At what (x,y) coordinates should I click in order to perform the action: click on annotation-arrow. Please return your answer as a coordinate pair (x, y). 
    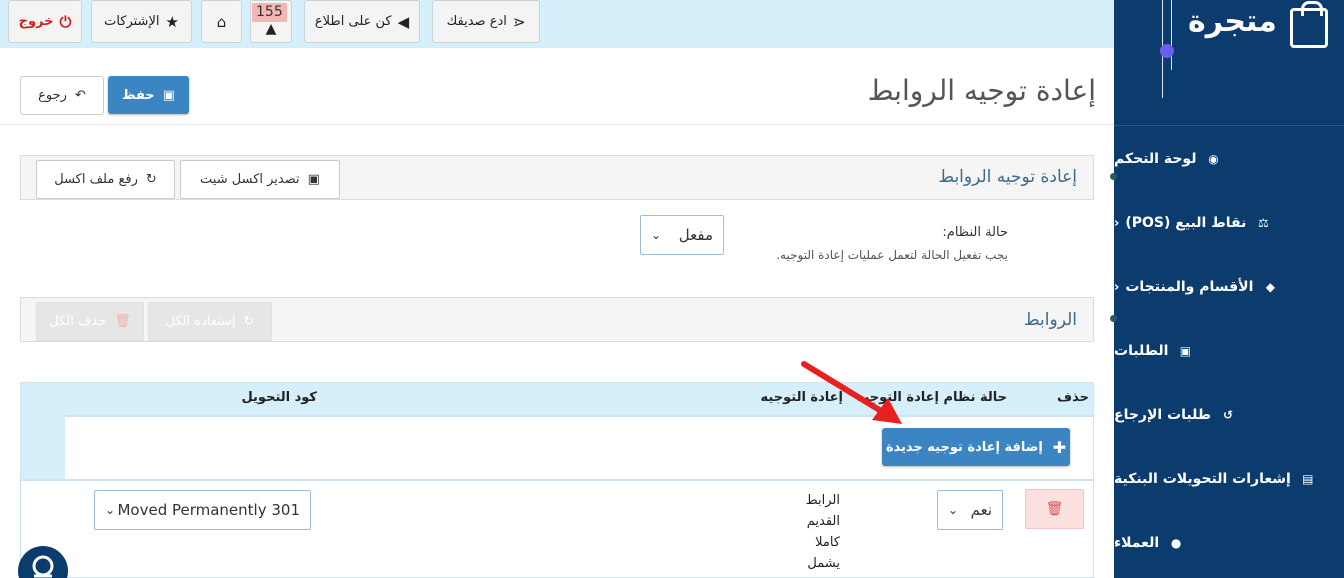
    Looking at the image, I should click on (851, 392).